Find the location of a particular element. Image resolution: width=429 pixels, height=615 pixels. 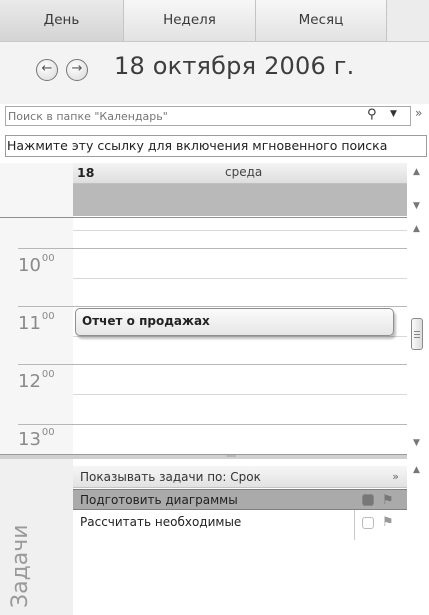

tasks-label: Задачи is located at coordinates (20, 566).